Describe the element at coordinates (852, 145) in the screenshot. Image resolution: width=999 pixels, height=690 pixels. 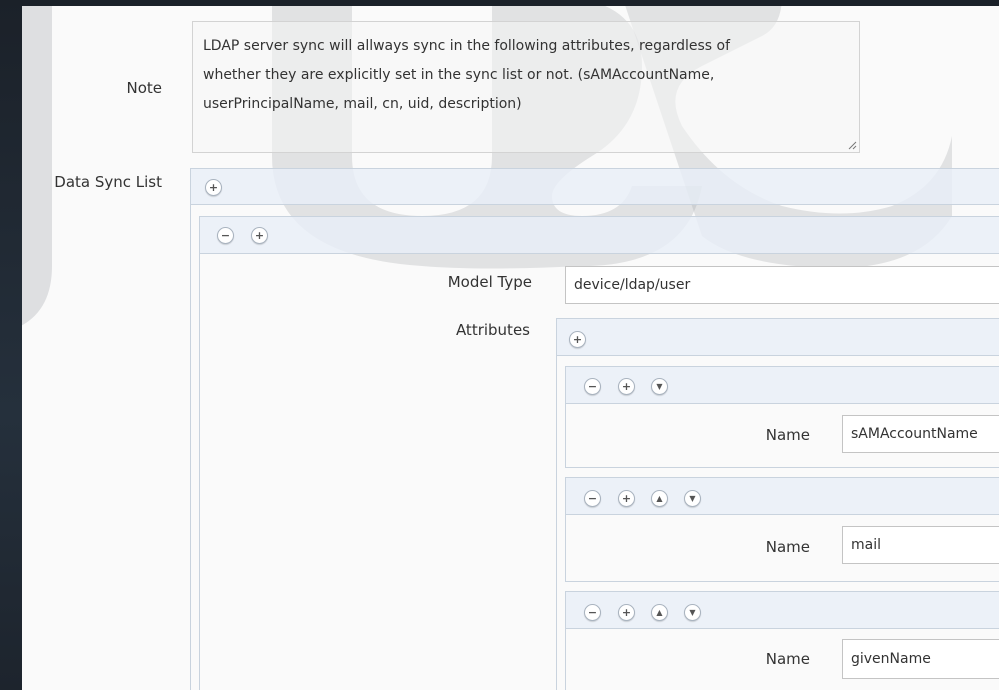
I see `resize-grip-icon` at that location.